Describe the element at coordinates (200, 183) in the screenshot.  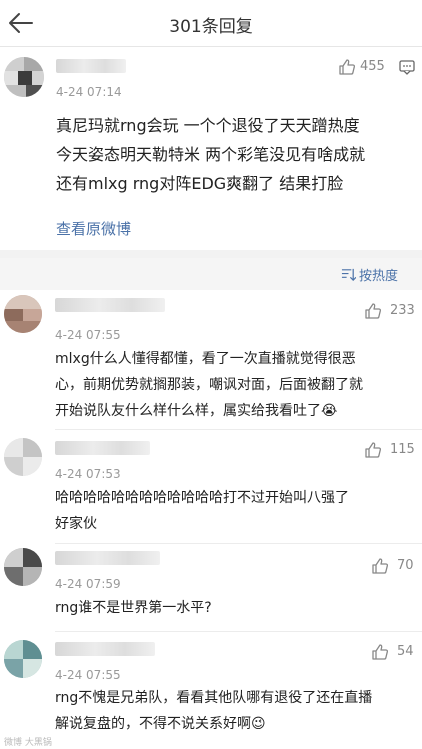
I see `main-comment-line: 还有mlxg rng对阵EDG爽翻了 结果打脸` at that location.